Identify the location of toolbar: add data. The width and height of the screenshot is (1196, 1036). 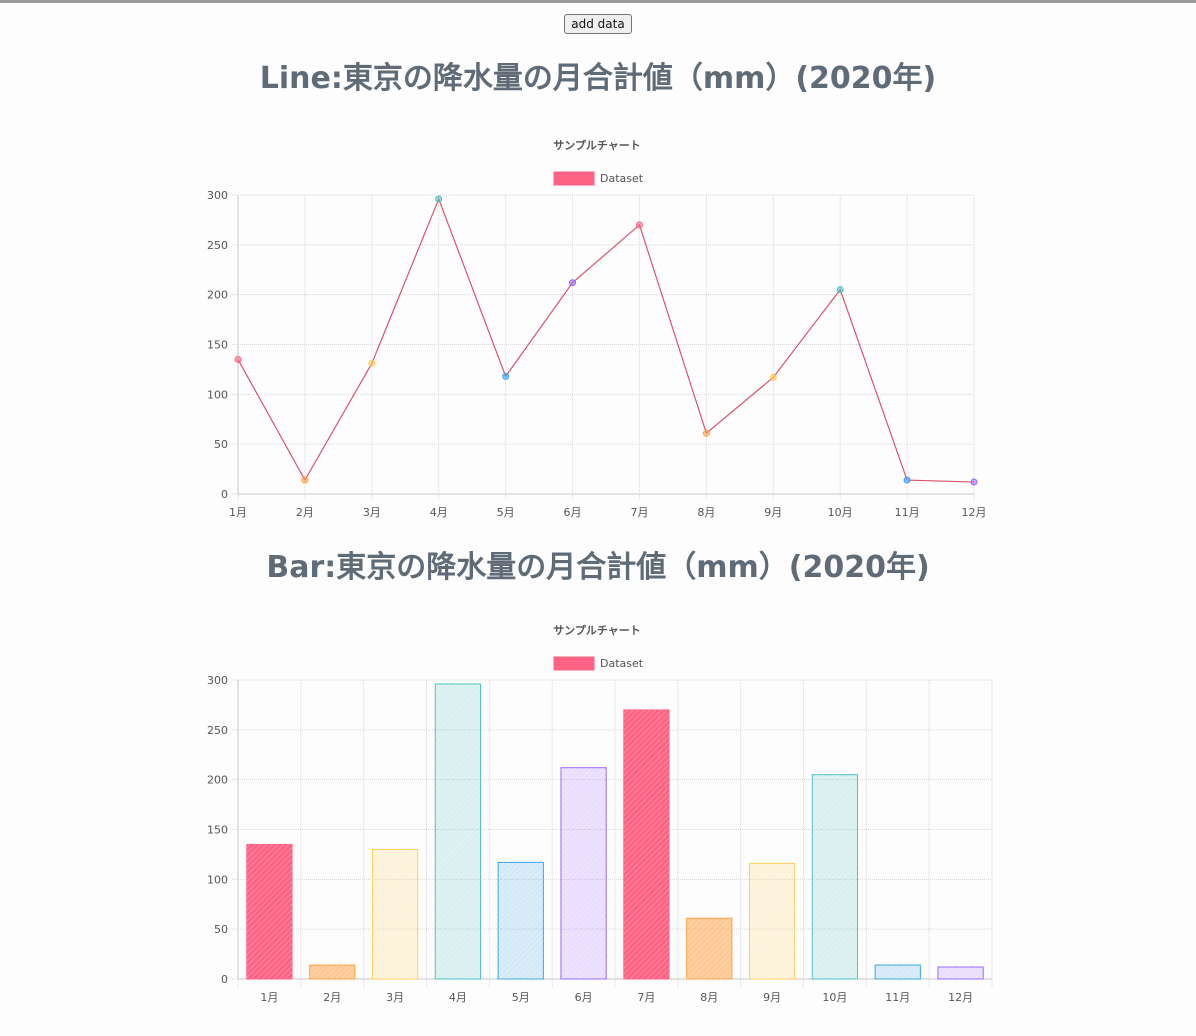
(598, 20).